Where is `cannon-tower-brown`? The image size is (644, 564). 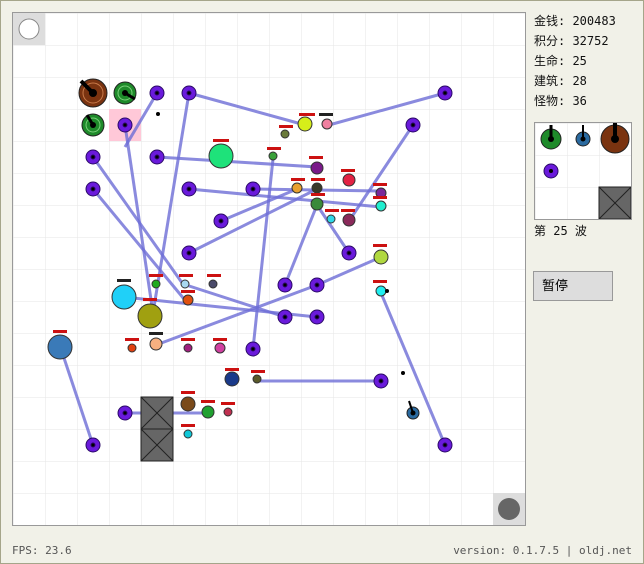
cannon-tower-brown is located at coordinates (93, 93).